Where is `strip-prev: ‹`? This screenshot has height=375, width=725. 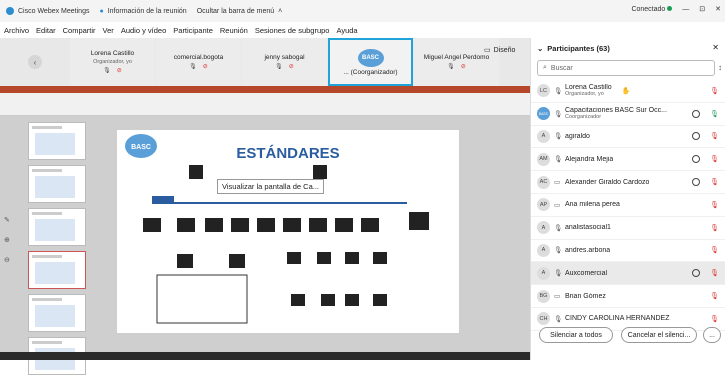 strip-prev: ‹ is located at coordinates (35, 62).